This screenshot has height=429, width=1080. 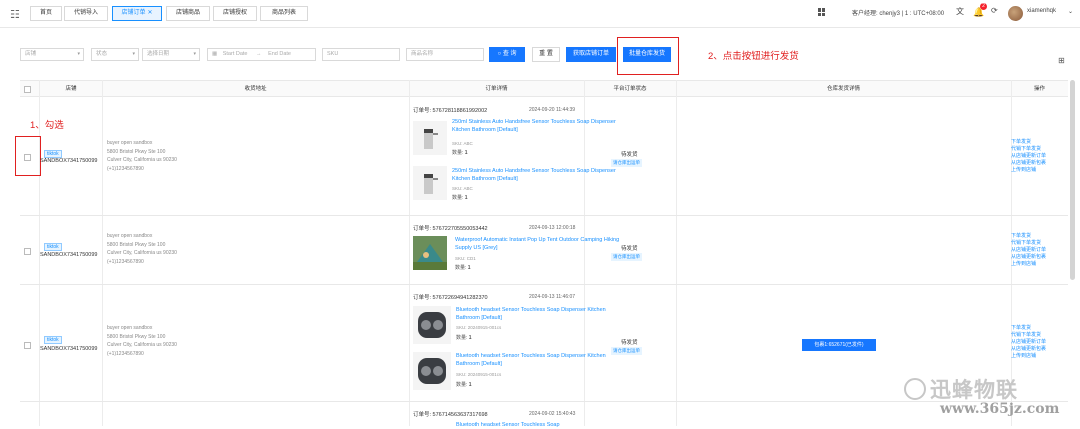 I want to click on start-date: Start Date, so click(x=235, y=54).